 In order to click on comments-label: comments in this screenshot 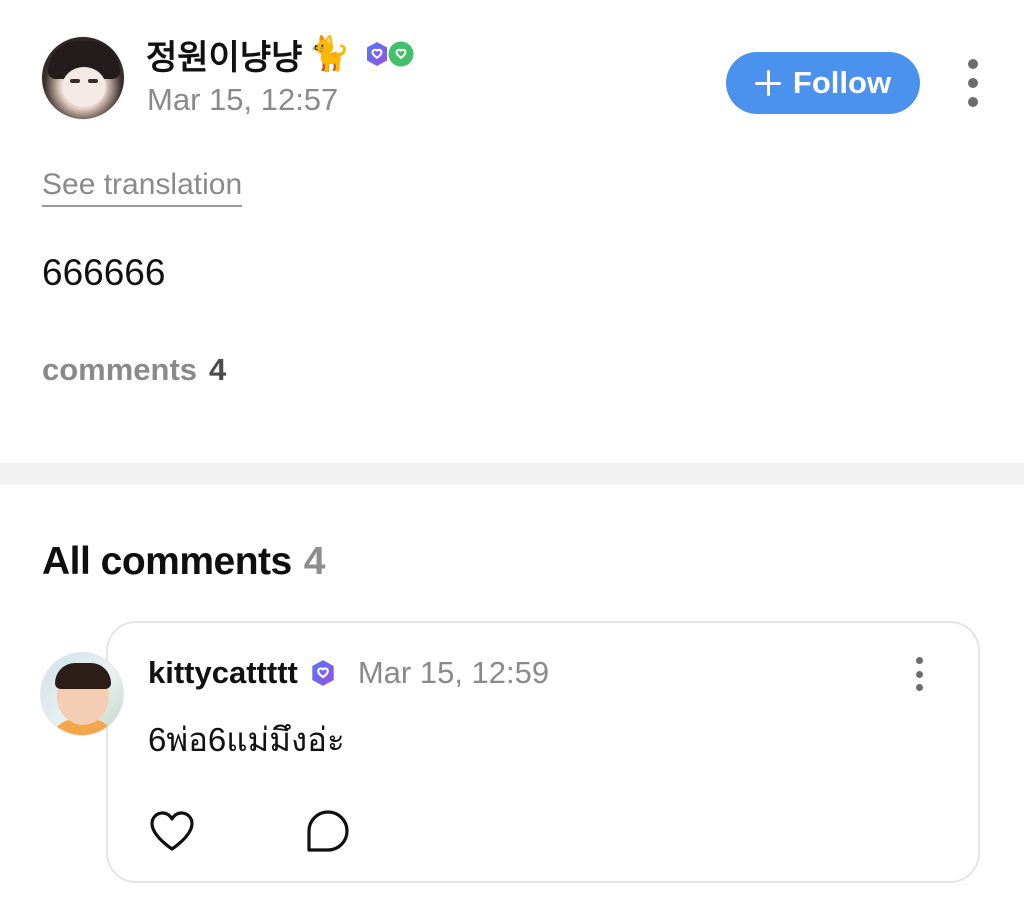, I will do `click(120, 369)`.